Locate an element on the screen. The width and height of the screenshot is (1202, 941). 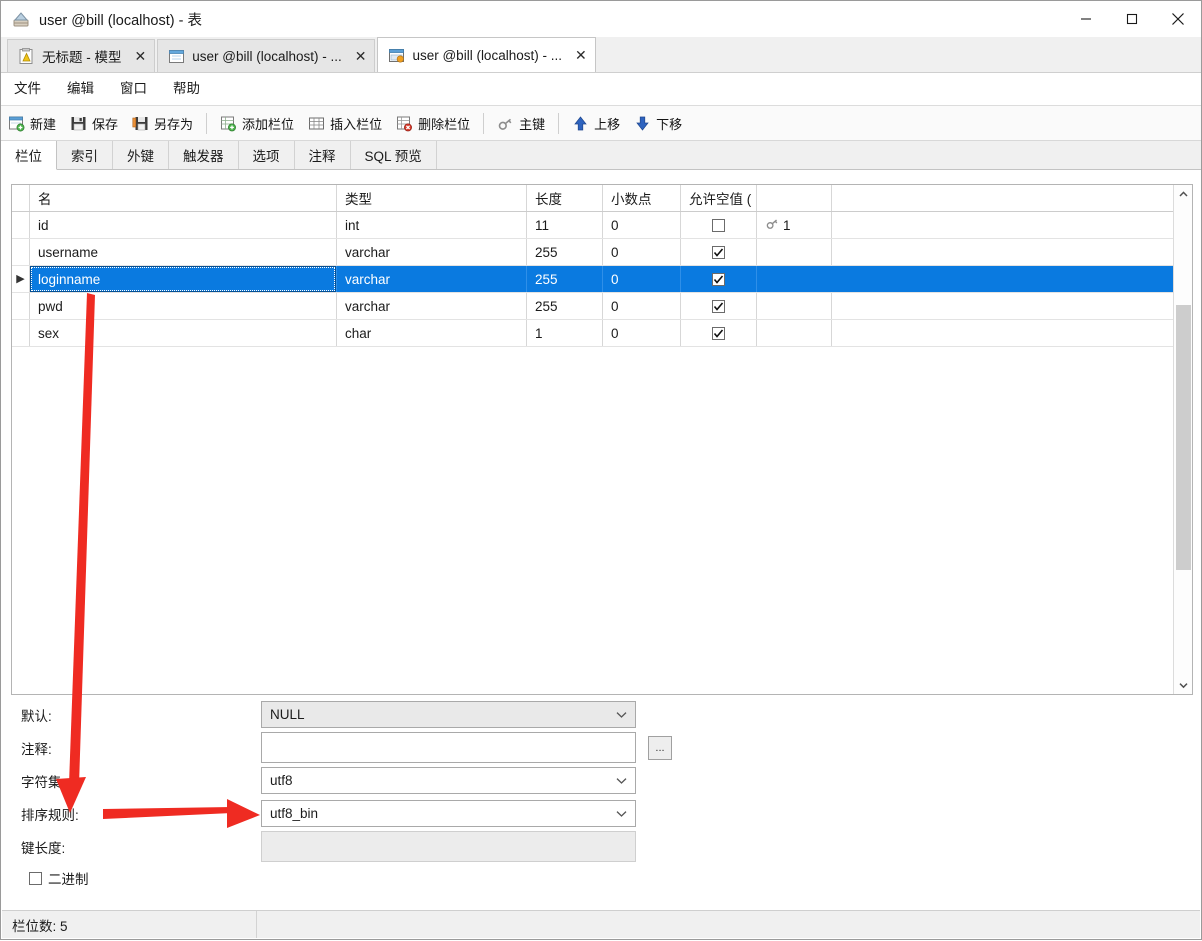
document-tab-model: 无标题 - 模型 ✕ is located at coordinates (81, 55).